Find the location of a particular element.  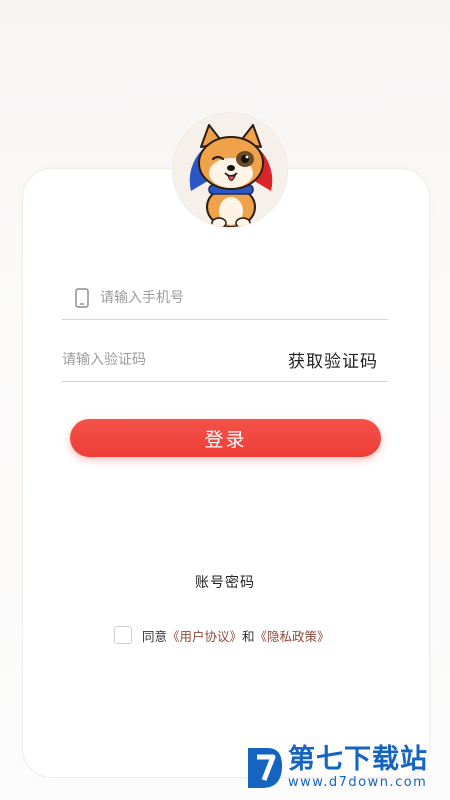

agreement-and: 和 is located at coordinates (248, 636).